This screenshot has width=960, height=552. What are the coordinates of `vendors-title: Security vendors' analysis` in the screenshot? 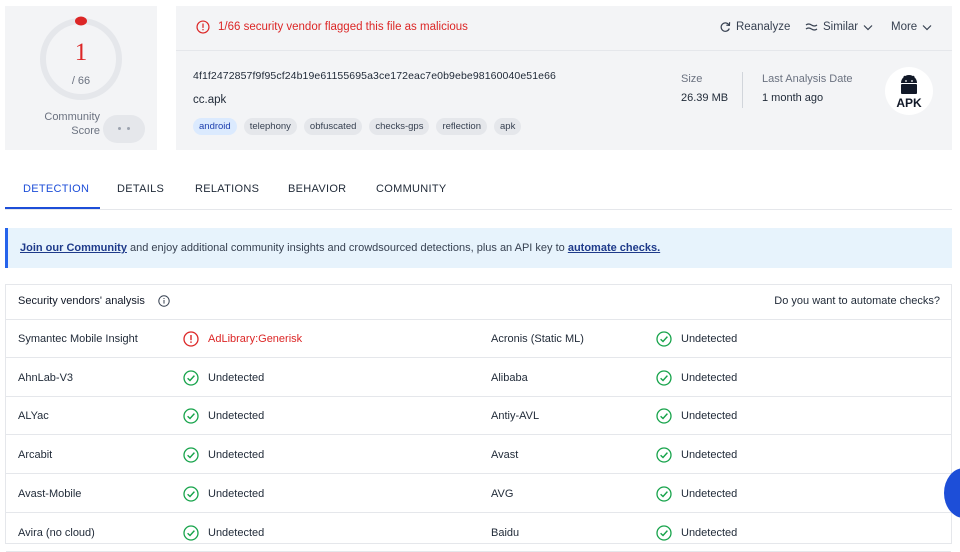 It's located at (81, 301).